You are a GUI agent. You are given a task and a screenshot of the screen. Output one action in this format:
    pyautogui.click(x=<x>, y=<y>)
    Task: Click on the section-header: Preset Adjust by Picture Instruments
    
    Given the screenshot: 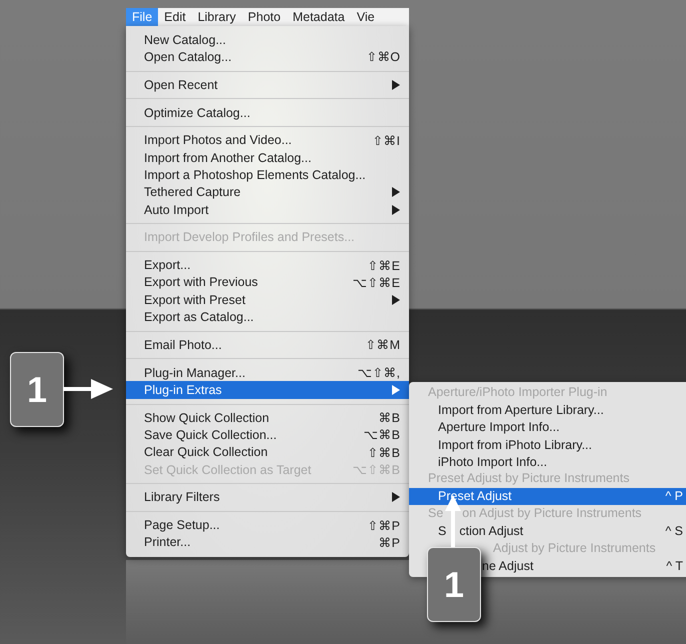 What is the action you would take?
    pyautogui.click(x=529, y=479)
    